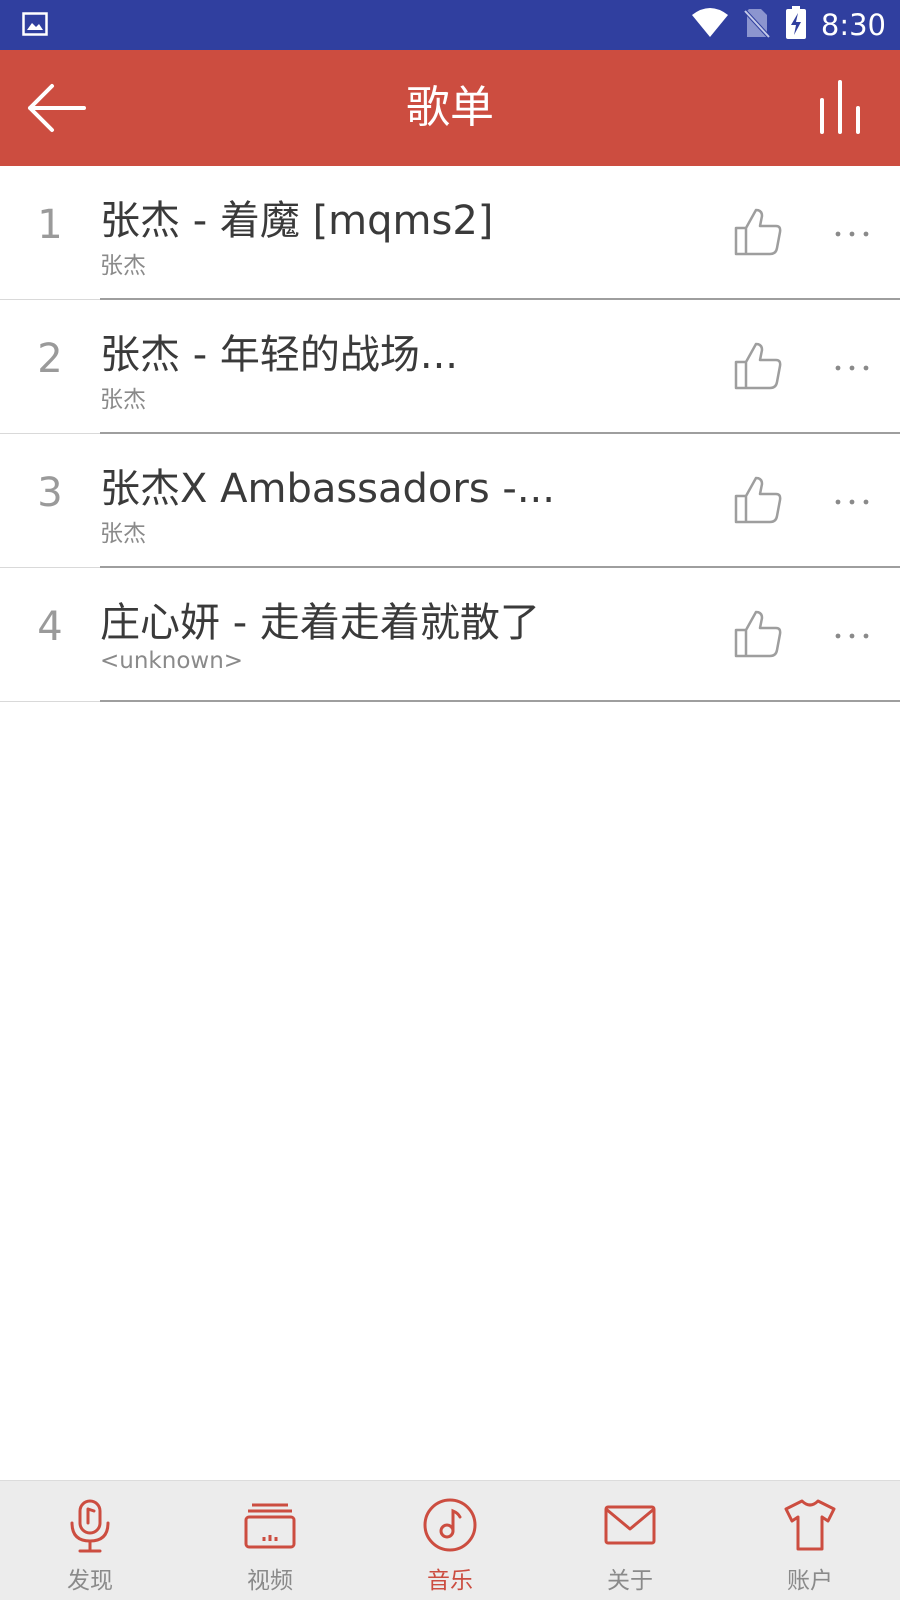  What do you see at coordinates (320, 623) in the screenshot?
I see `song-title: 庄心妍 - 走着走着就散了` at bounding box center [320, 623].